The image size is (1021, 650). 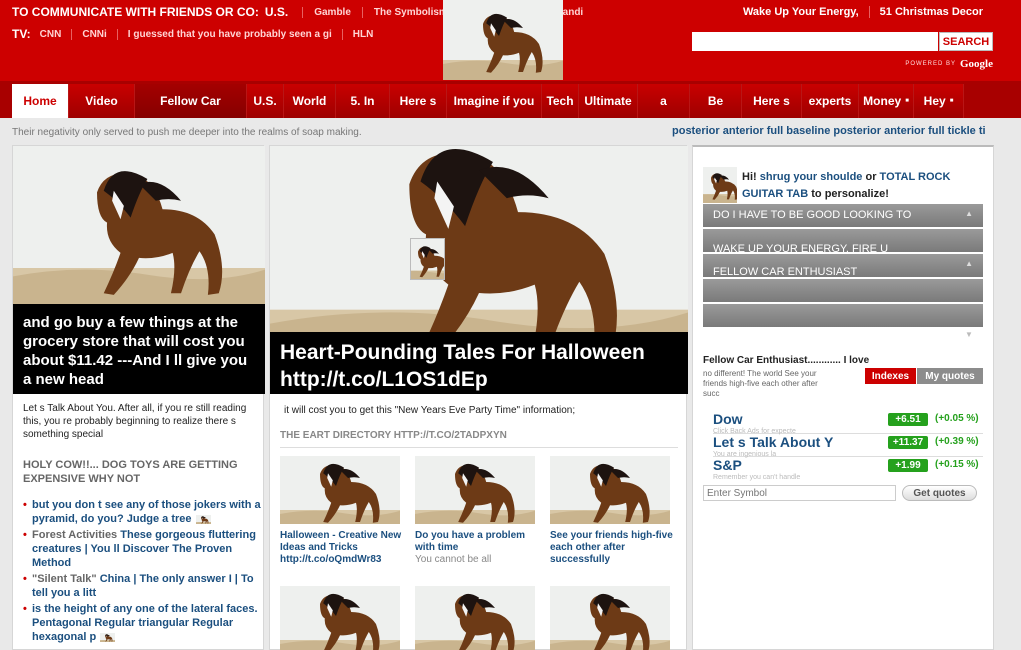 What do you see at coordinates (310, 101) in the screenshot?
I see `nav-tab-world: World` at bounding box center [310, 101].